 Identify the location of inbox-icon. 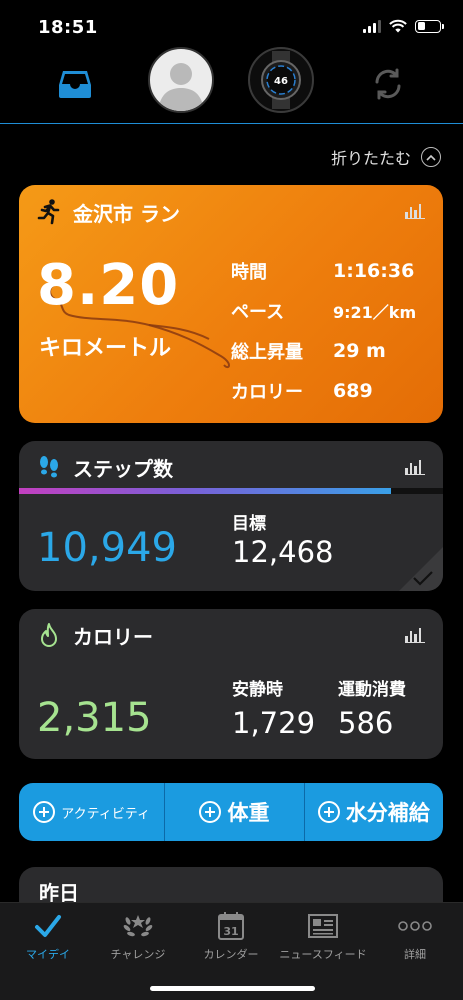
(75, 84).